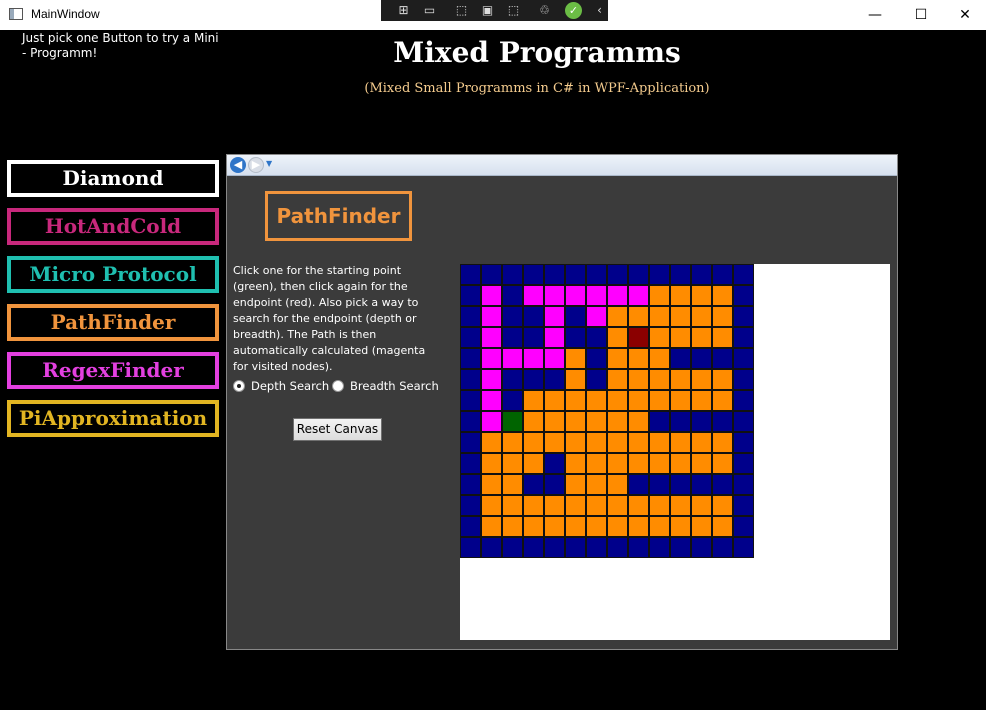 This screenshot has height=710, width=986. What do you see at coordinates (113, 322) in the screenshot?
I see `pathfinder-button: PathFinder` at bounding box center [113, 322].